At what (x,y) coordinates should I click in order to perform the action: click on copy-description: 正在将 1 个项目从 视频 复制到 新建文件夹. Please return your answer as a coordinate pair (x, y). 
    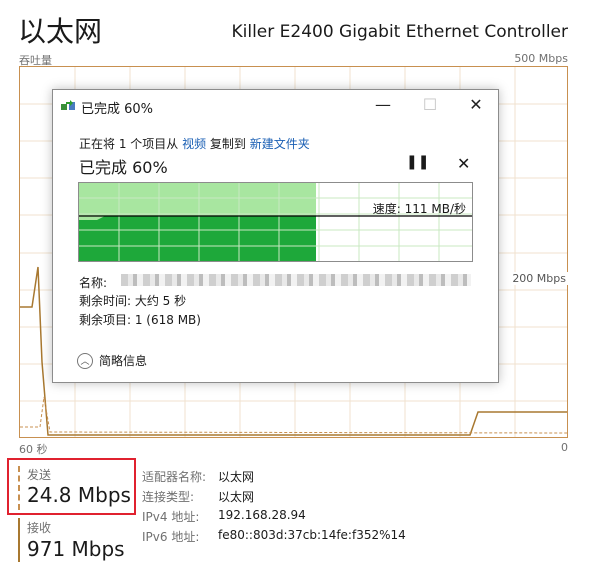
    Looking at the image, I should click on (194, 143).